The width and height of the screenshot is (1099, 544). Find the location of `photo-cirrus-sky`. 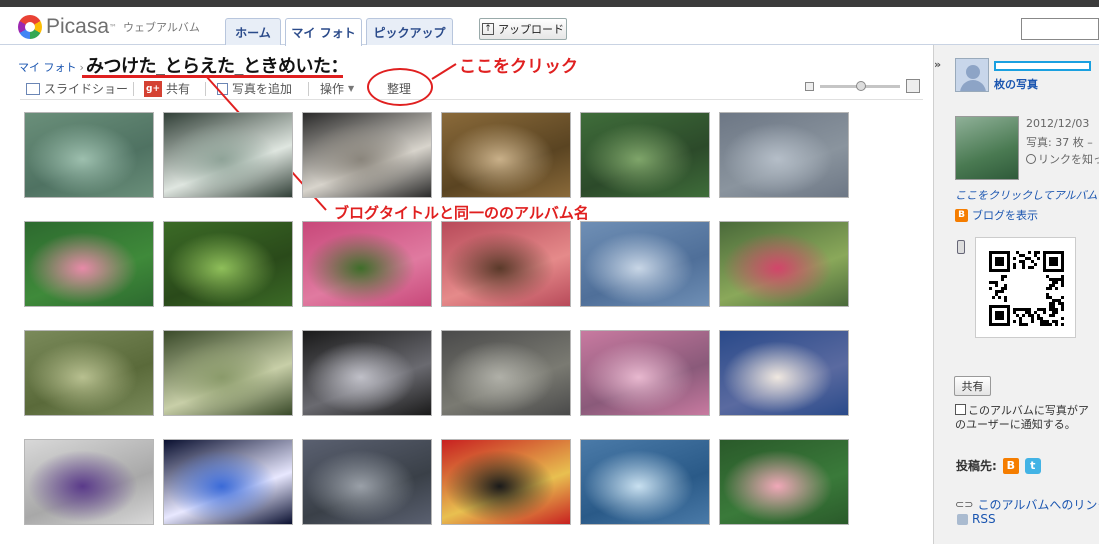

photo-cirrus-sky is located at coordinates (645, 264).